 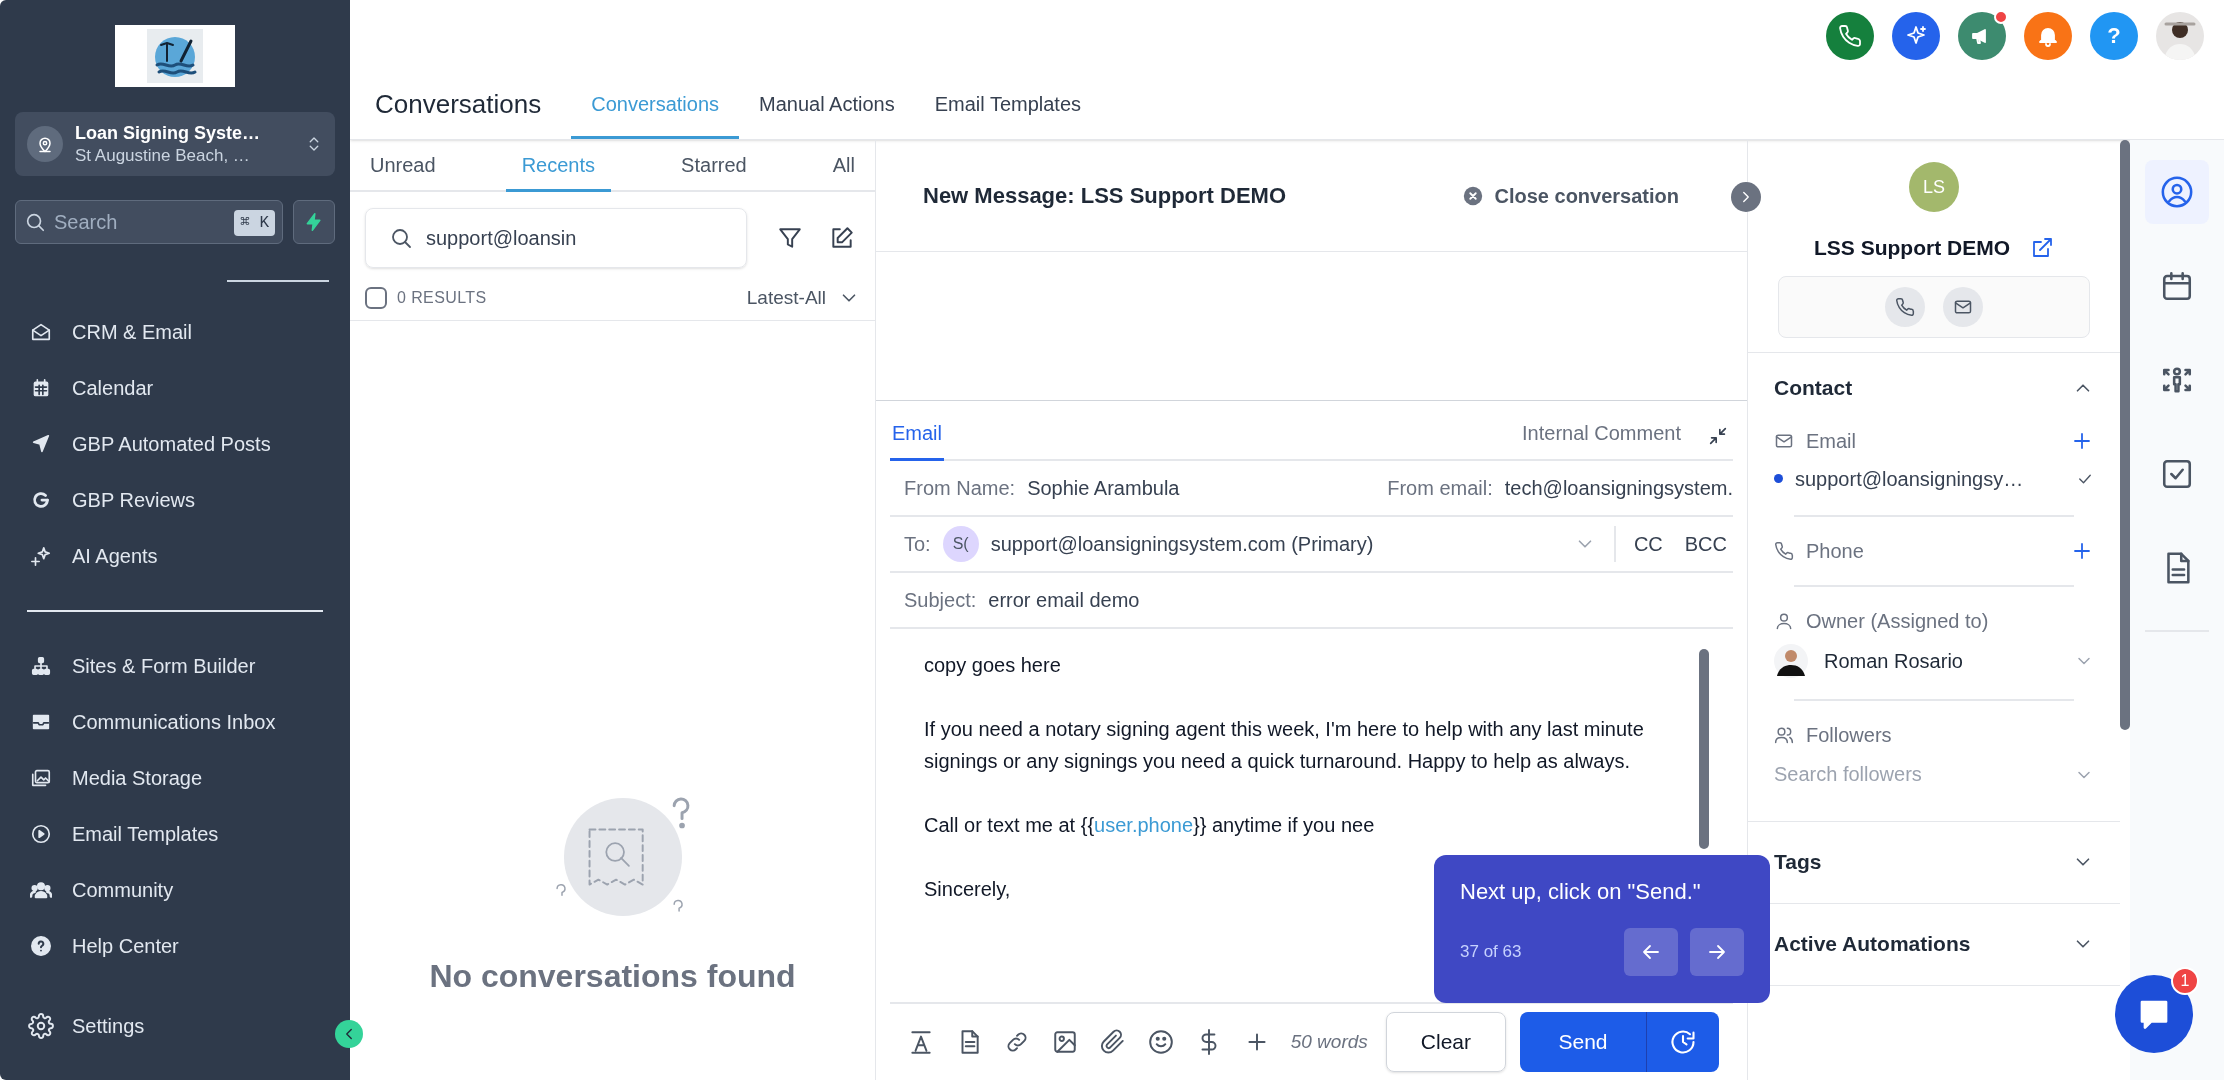 I want to click on tooltip-text: Next up, click on "Send.", so click(x=1581, y=892).